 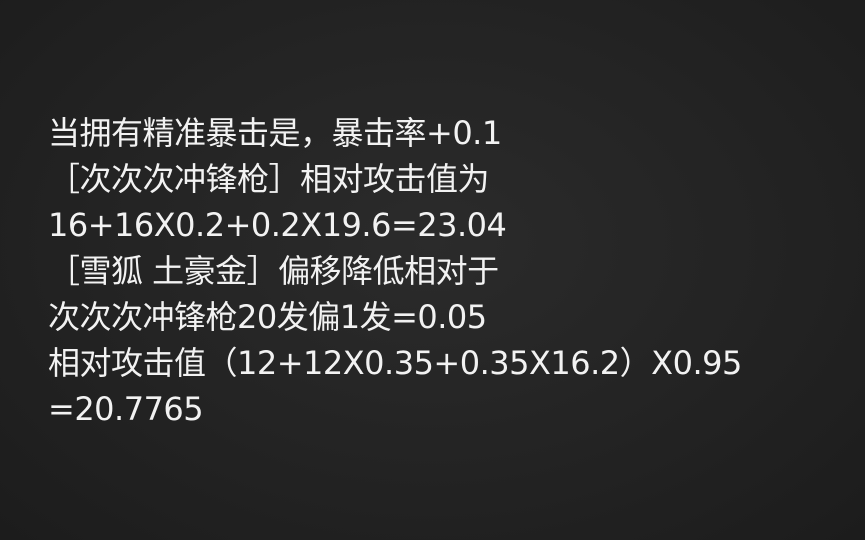 What do you see at coordinates (277, 225) in the screenshot?
I see `note-line-3: 16+16X0.2+0.2X19.6=23.04` at bounding box center [277, 225].